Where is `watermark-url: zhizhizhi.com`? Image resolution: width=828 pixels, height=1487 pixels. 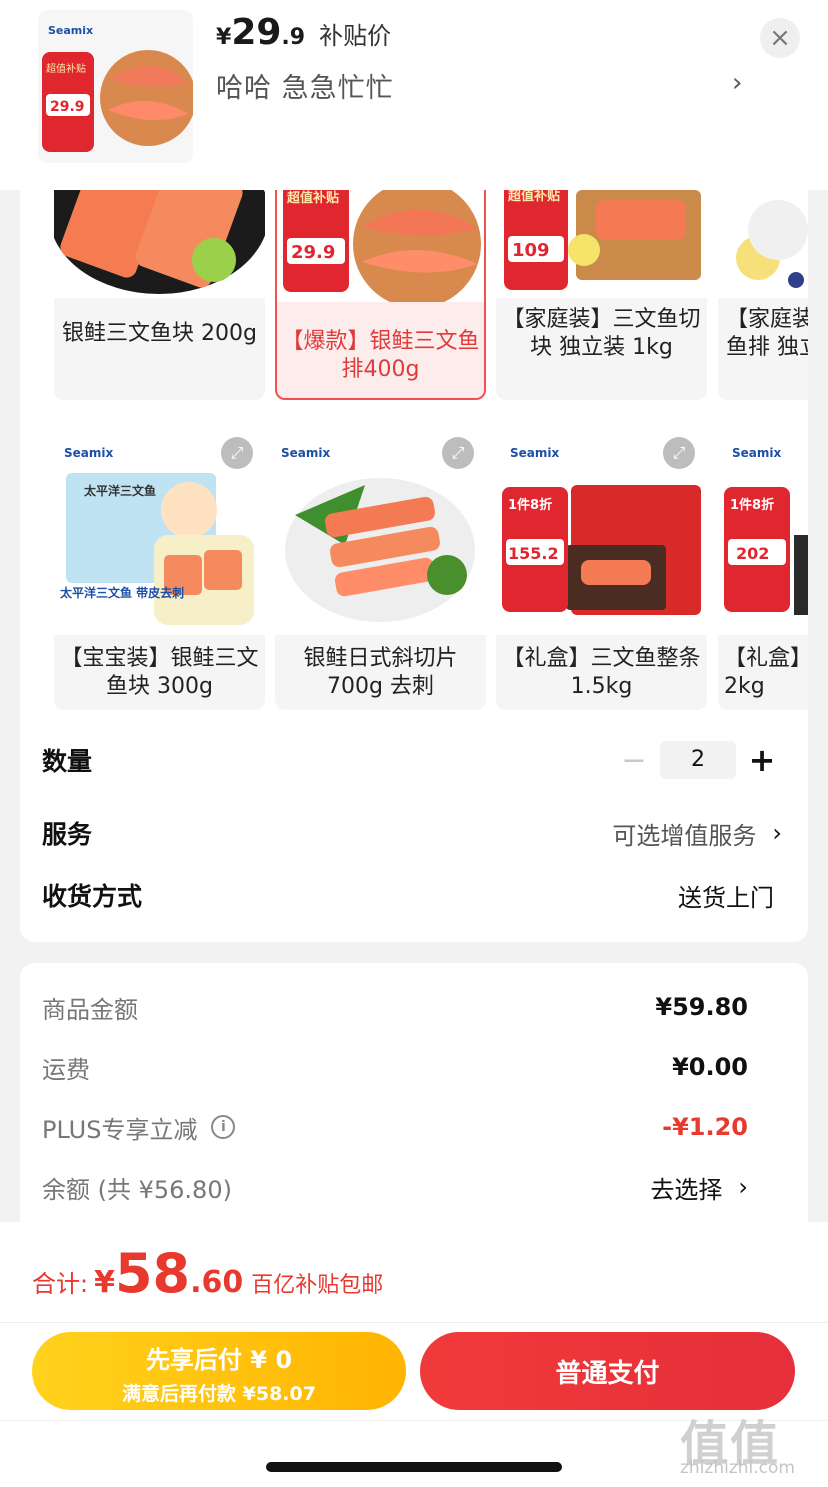 watermark-url: zhizhizhi.com is located at coordinates (737, 1468).